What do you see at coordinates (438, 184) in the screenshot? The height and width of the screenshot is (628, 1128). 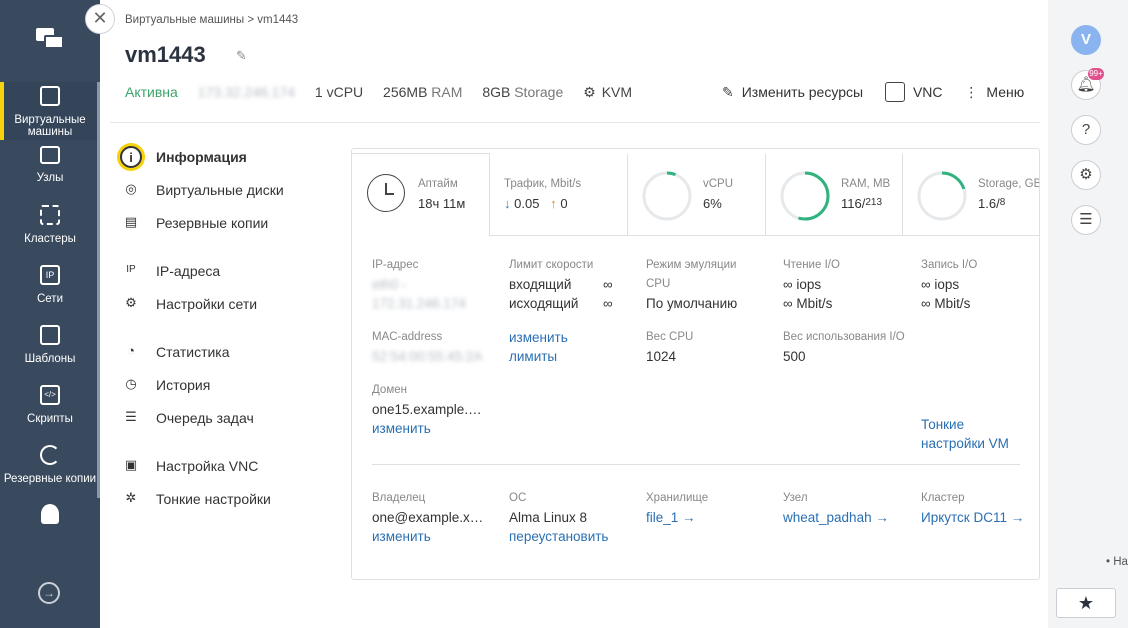 I see `uptime-label: Аптайм` at bounding box center [438, 184].